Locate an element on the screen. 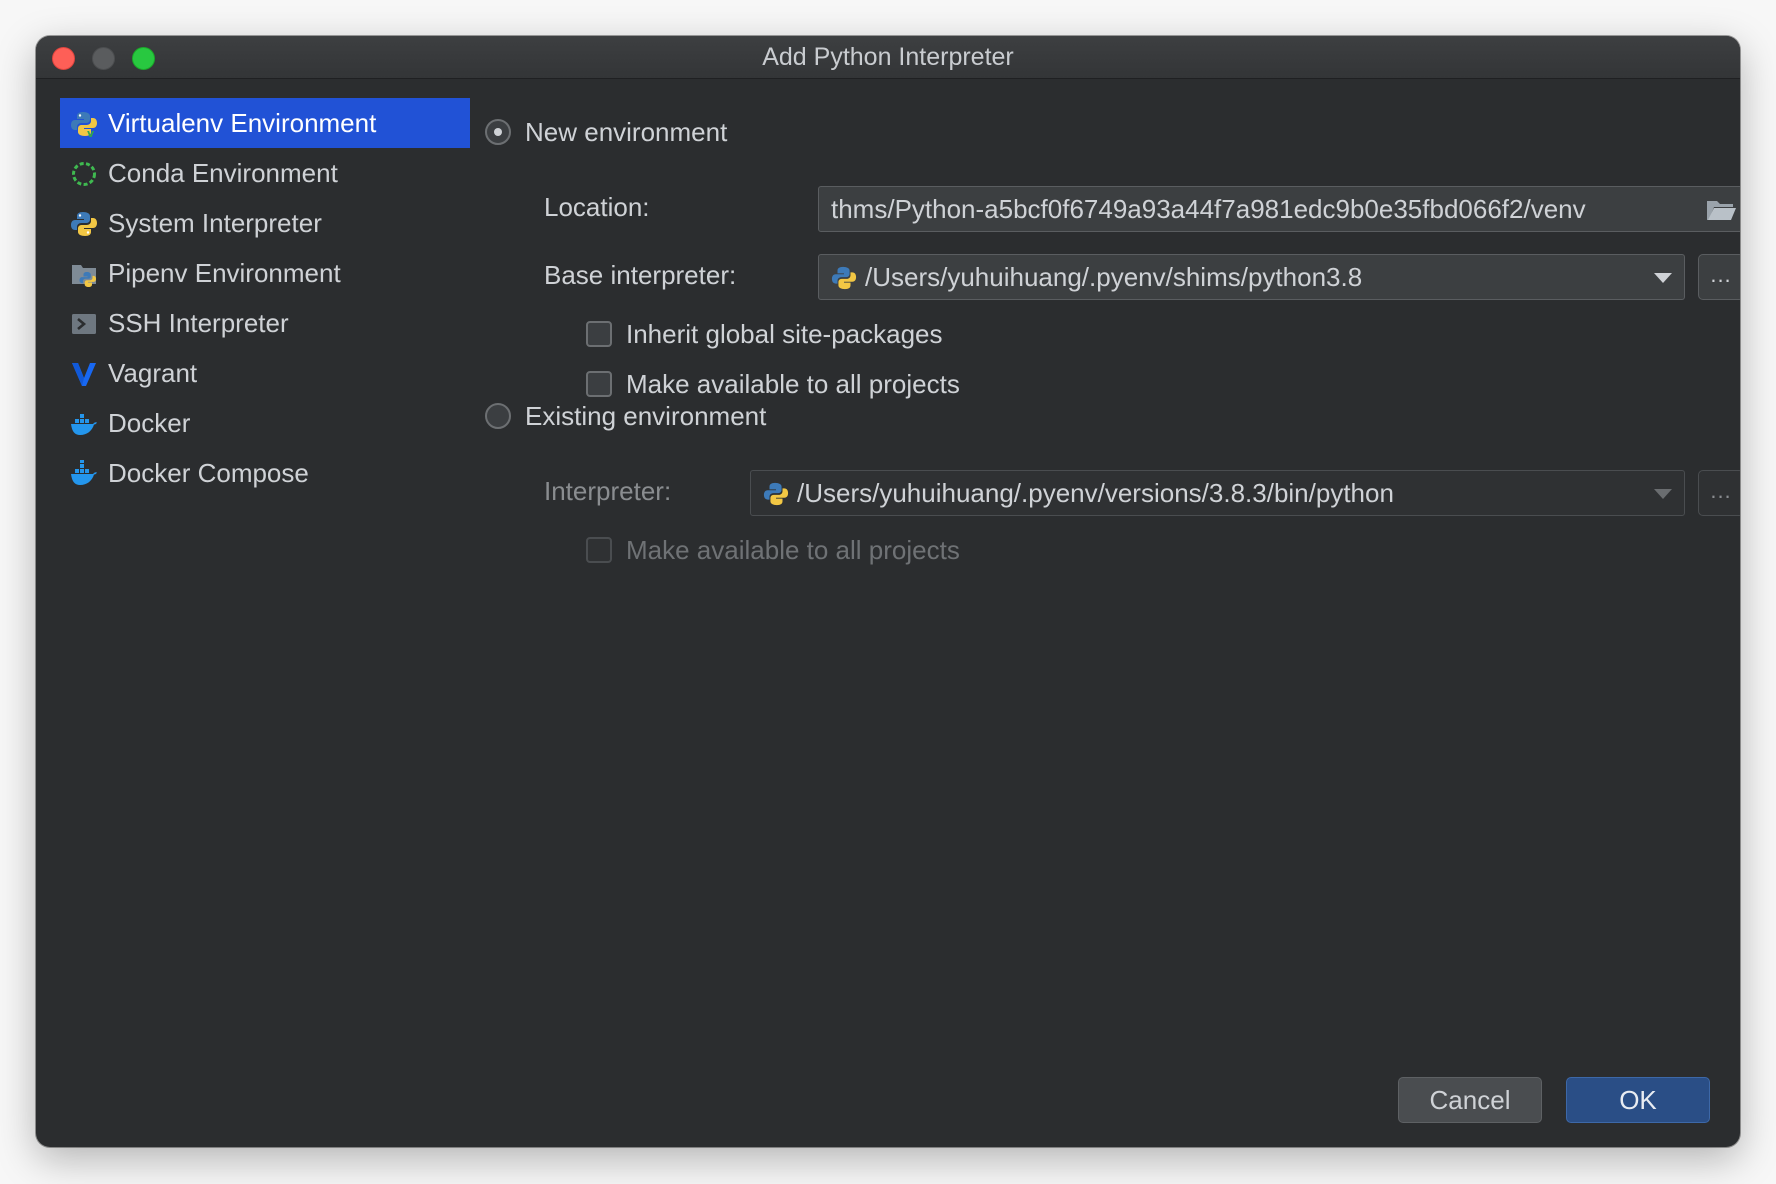  inherit-site-packages-row: Inherit global site-packages is located at coordinates (764, 334).